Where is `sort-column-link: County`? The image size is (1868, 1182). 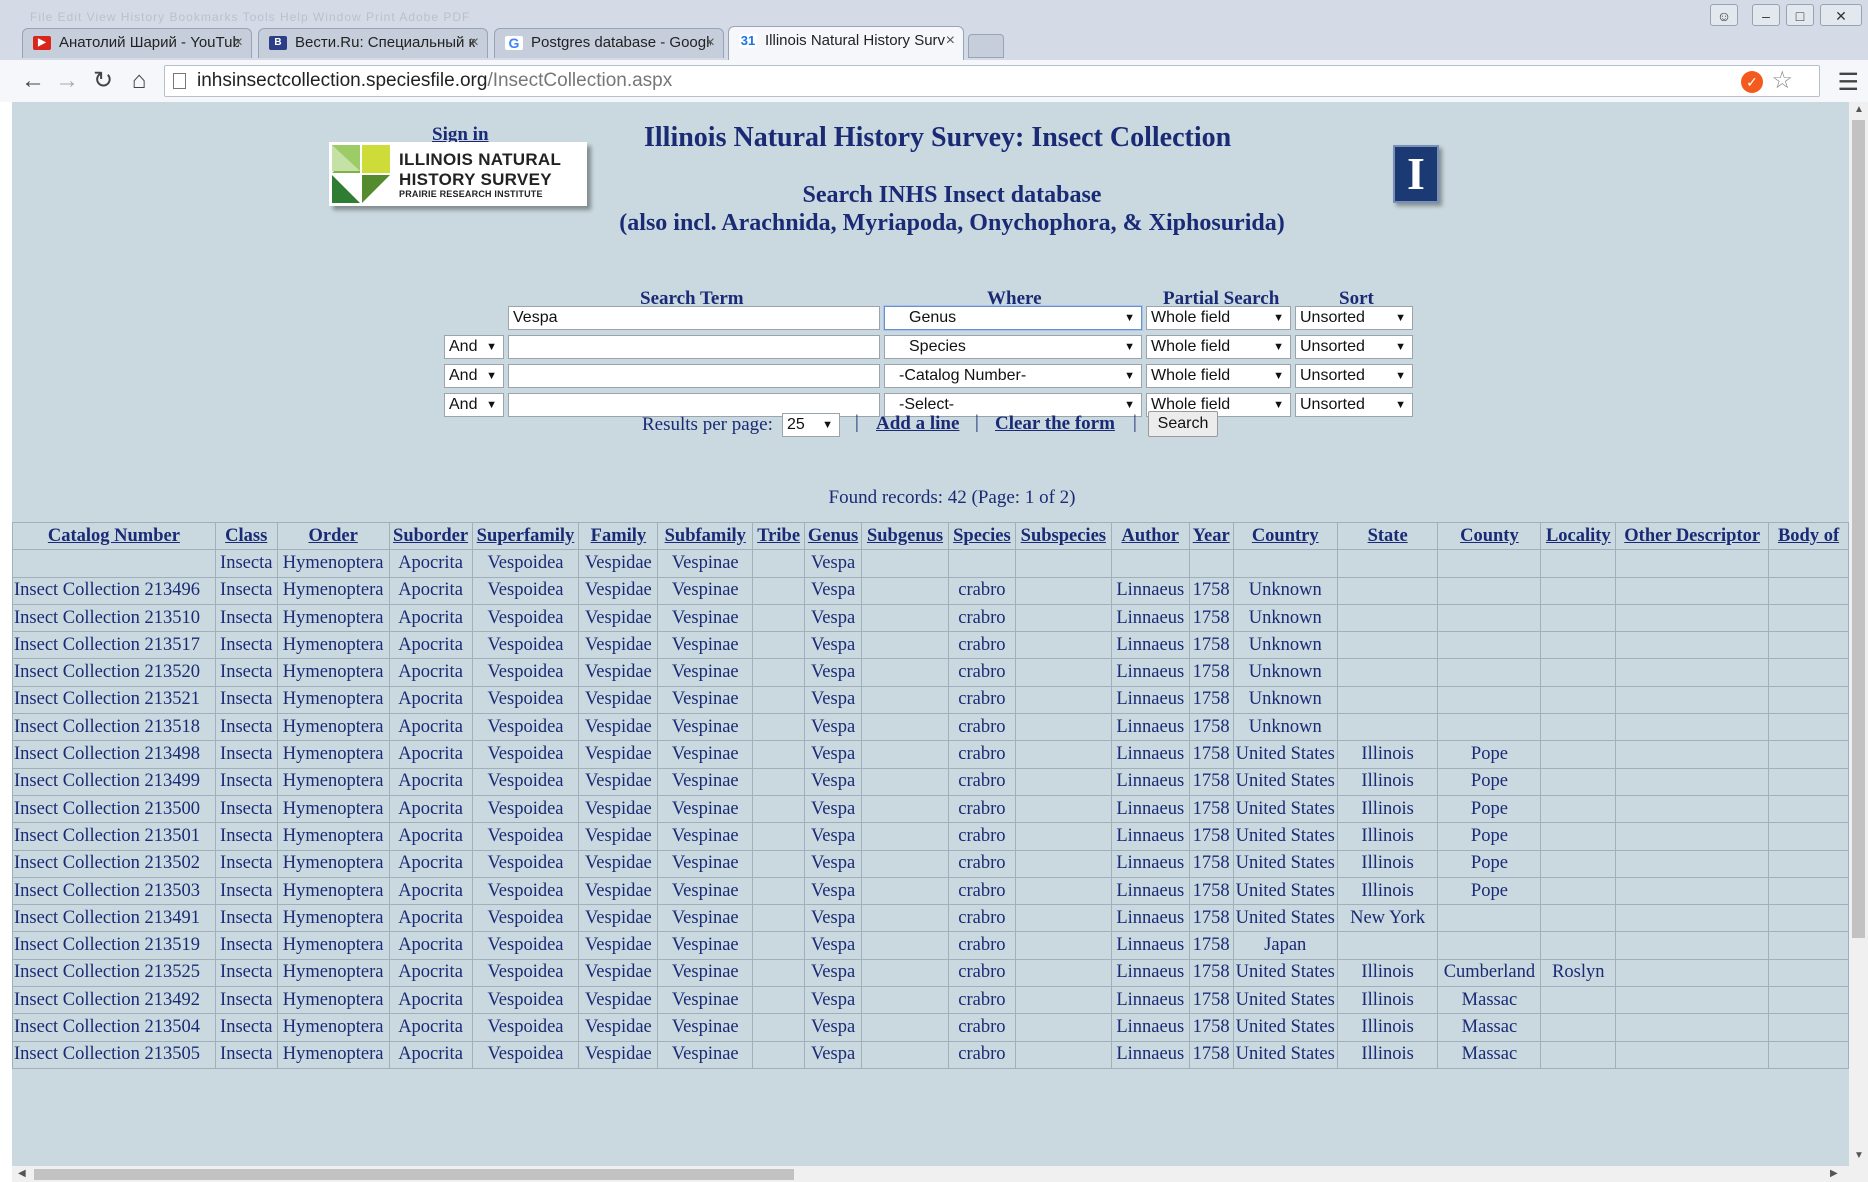
sort-column-link: County is located at coordinates (1489, 536).